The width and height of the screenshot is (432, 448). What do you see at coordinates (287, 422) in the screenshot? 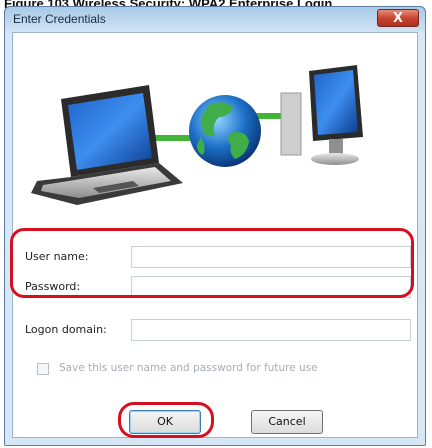
I see `cancel-button: Cancel` at bounding box center [287, 422].